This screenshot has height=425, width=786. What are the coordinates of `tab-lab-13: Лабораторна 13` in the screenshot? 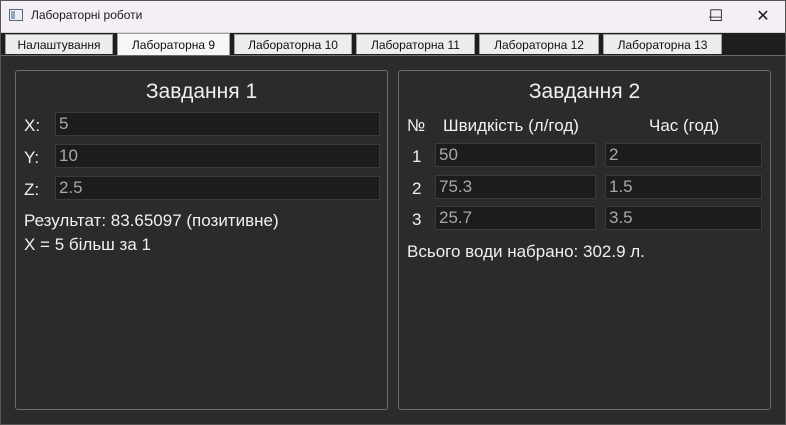 It's located at (662, 44).